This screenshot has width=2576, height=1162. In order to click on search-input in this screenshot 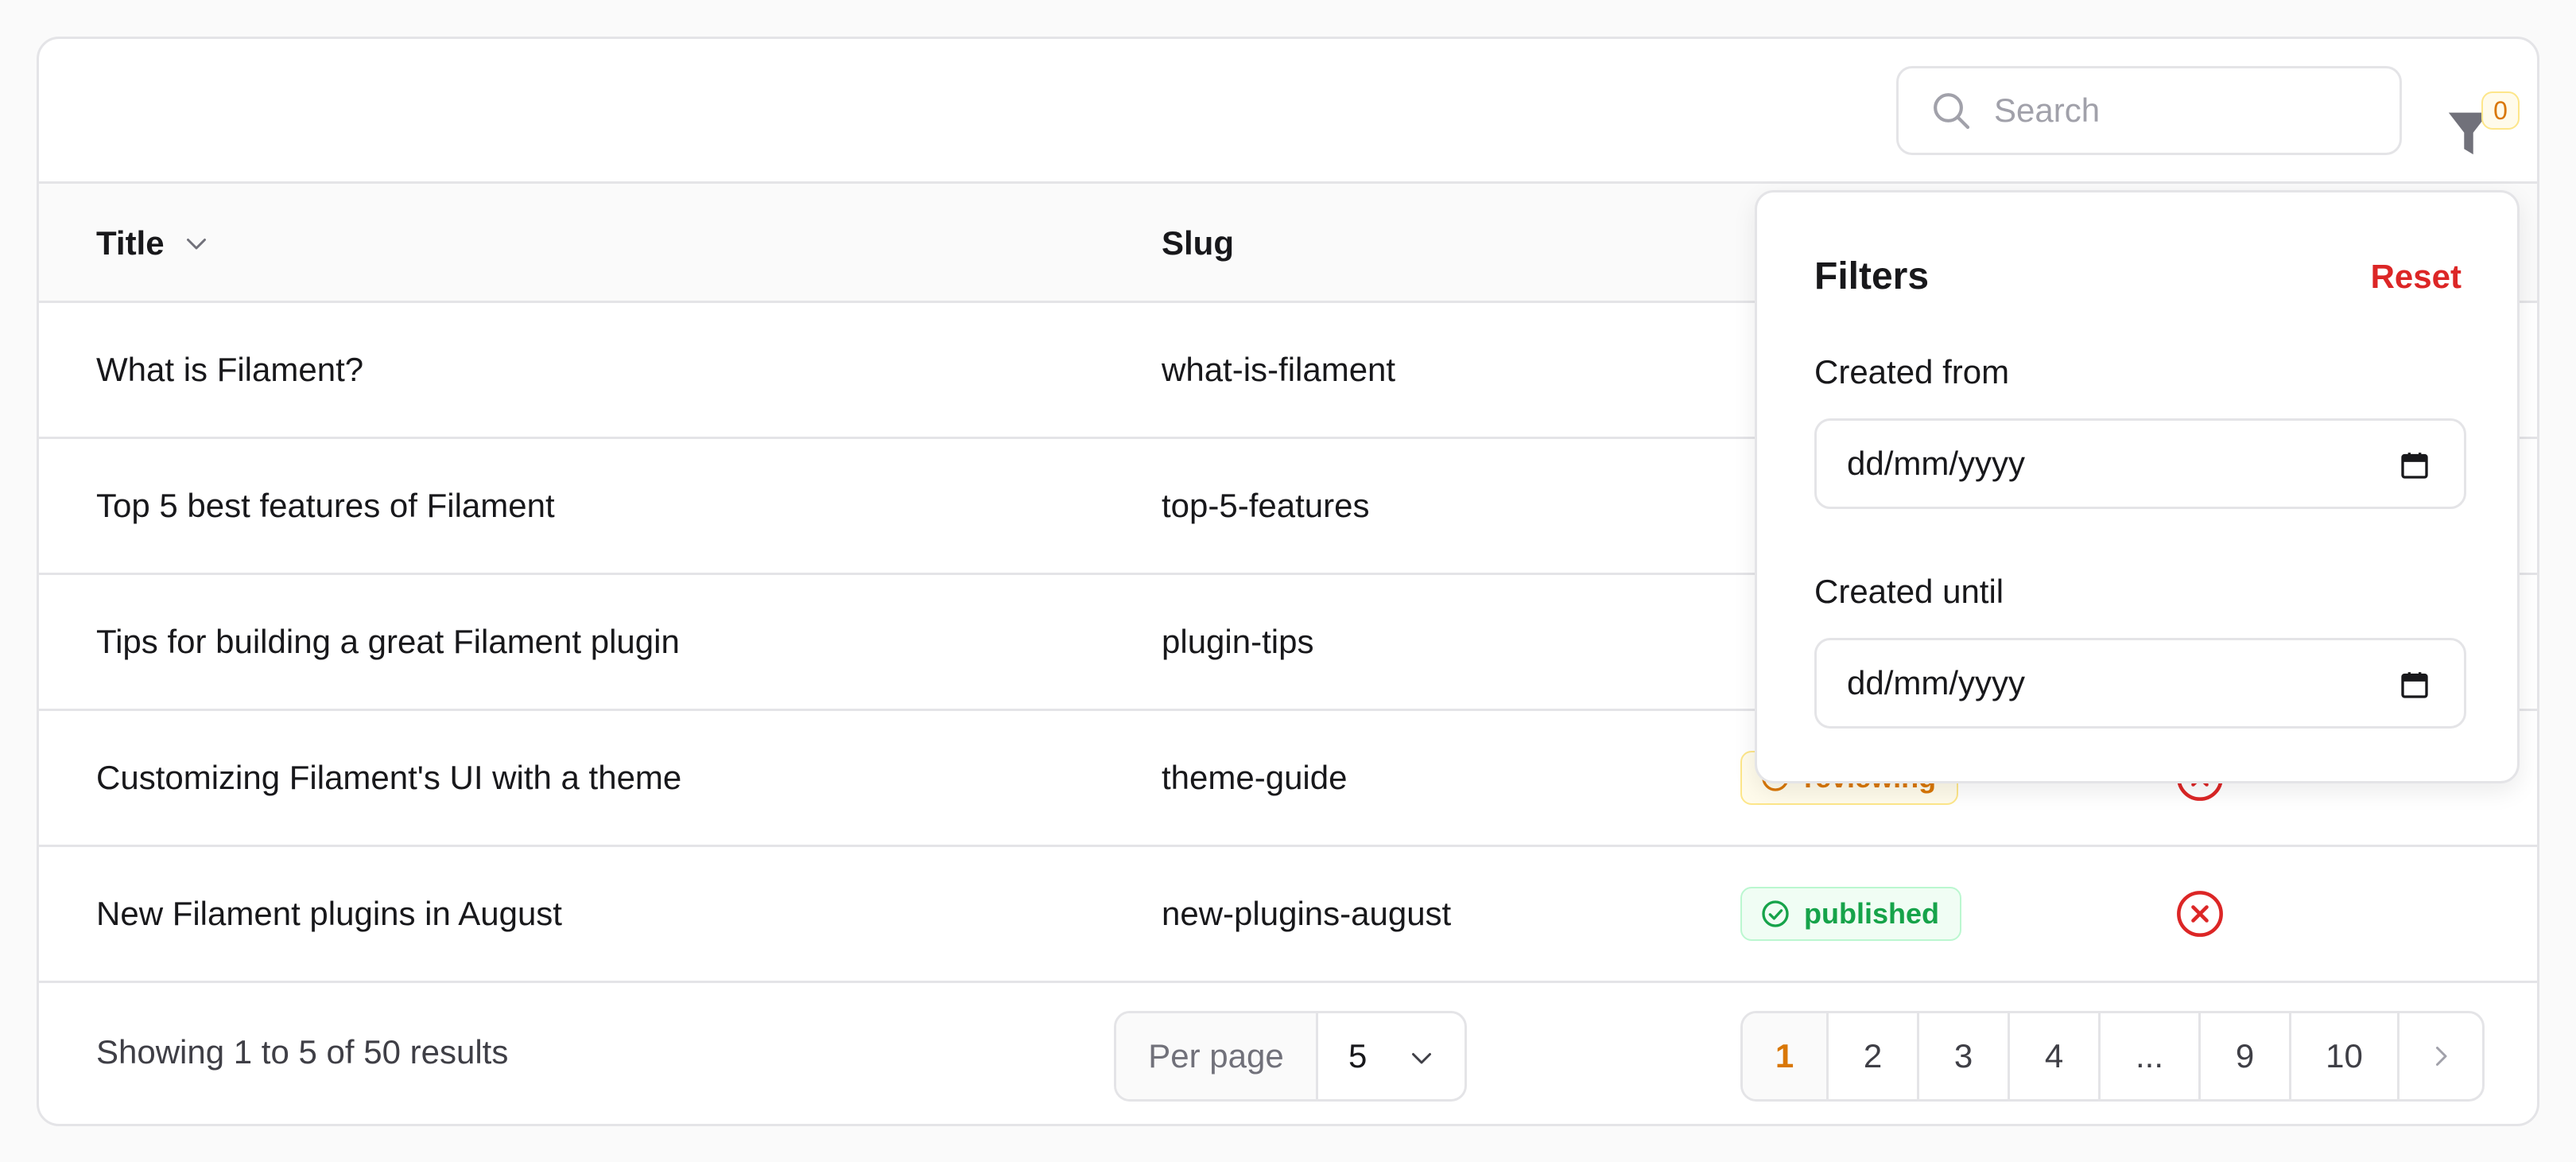, I will do `click(2185, 110)`.